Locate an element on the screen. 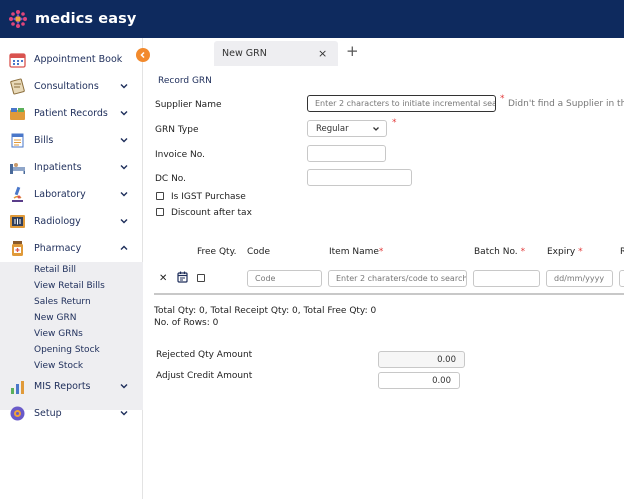  sidebar-item-bills: Bills is located at coordinates (71, 140).